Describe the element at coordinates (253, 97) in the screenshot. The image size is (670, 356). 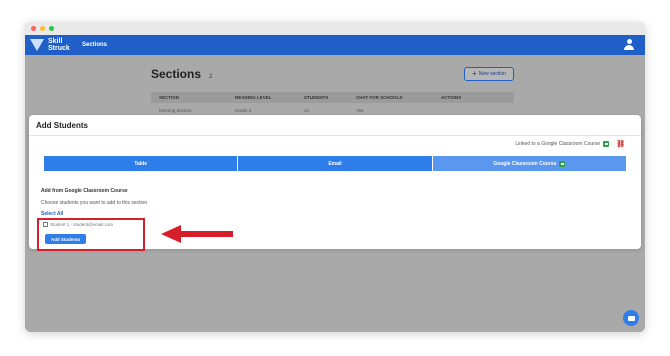
I see `column-header-reading-level: READING LEVEL` at that location.